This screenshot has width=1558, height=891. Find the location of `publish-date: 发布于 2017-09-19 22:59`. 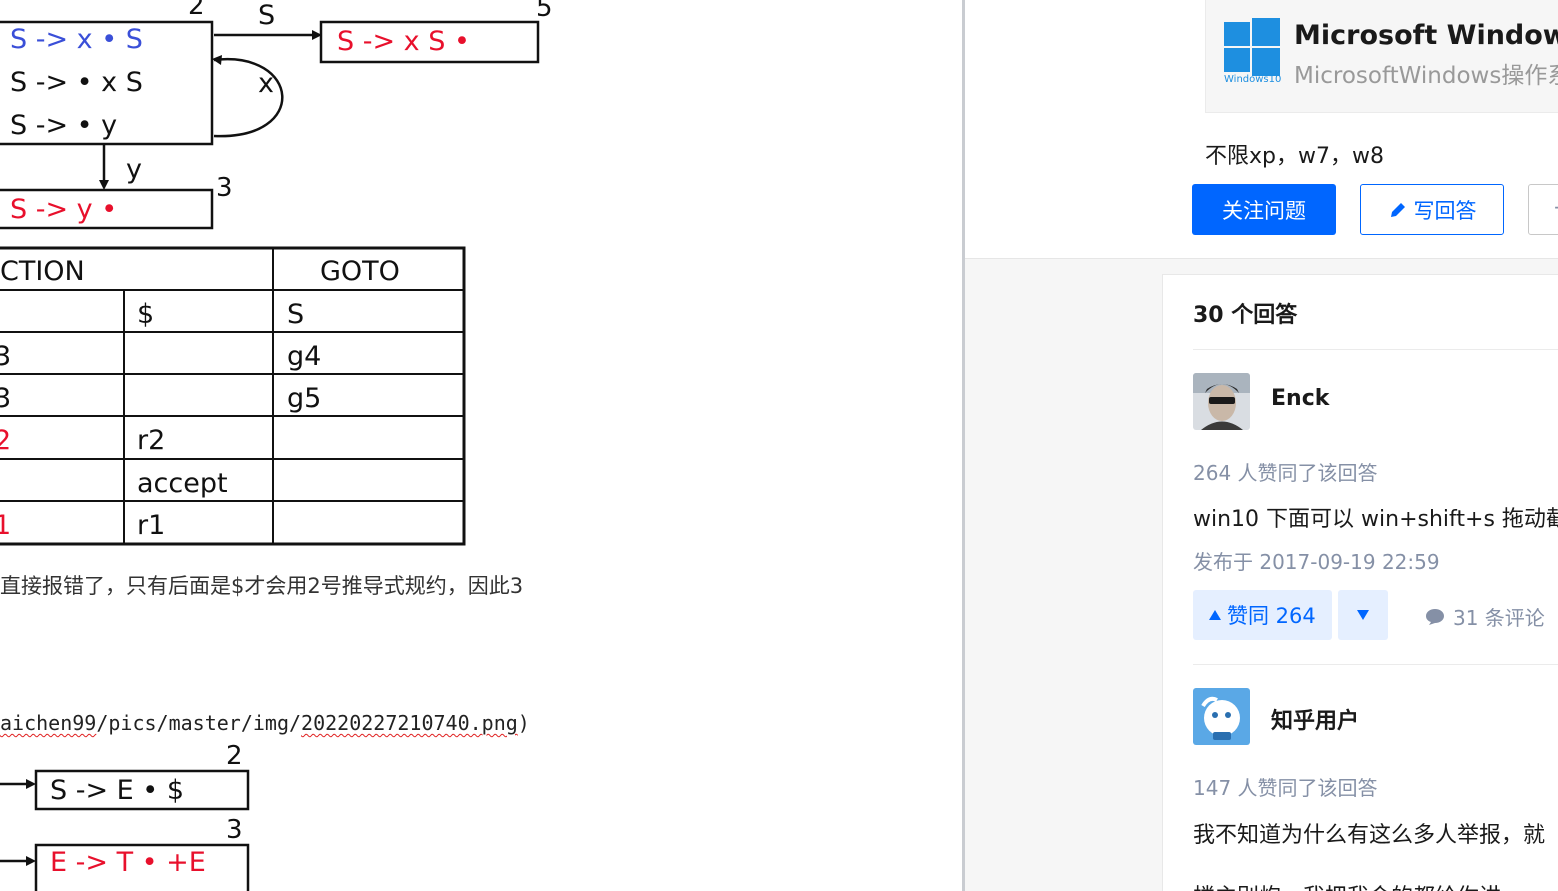

publish-date: 发布于 2017-09-19 22:59 is located at coordinates (1316, 560).